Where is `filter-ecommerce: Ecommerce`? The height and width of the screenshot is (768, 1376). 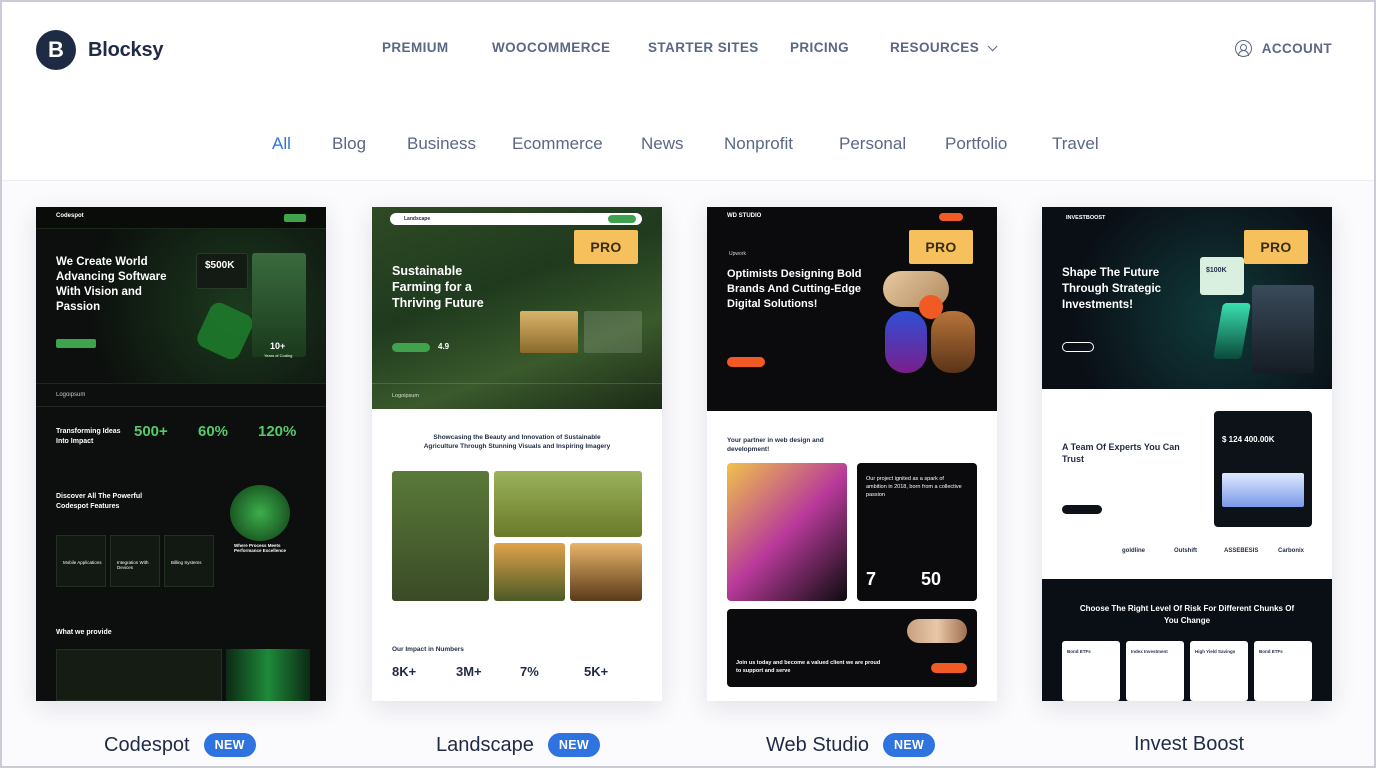
filter-ecommerce: Ecommerce is located at coordinates (557, 144).